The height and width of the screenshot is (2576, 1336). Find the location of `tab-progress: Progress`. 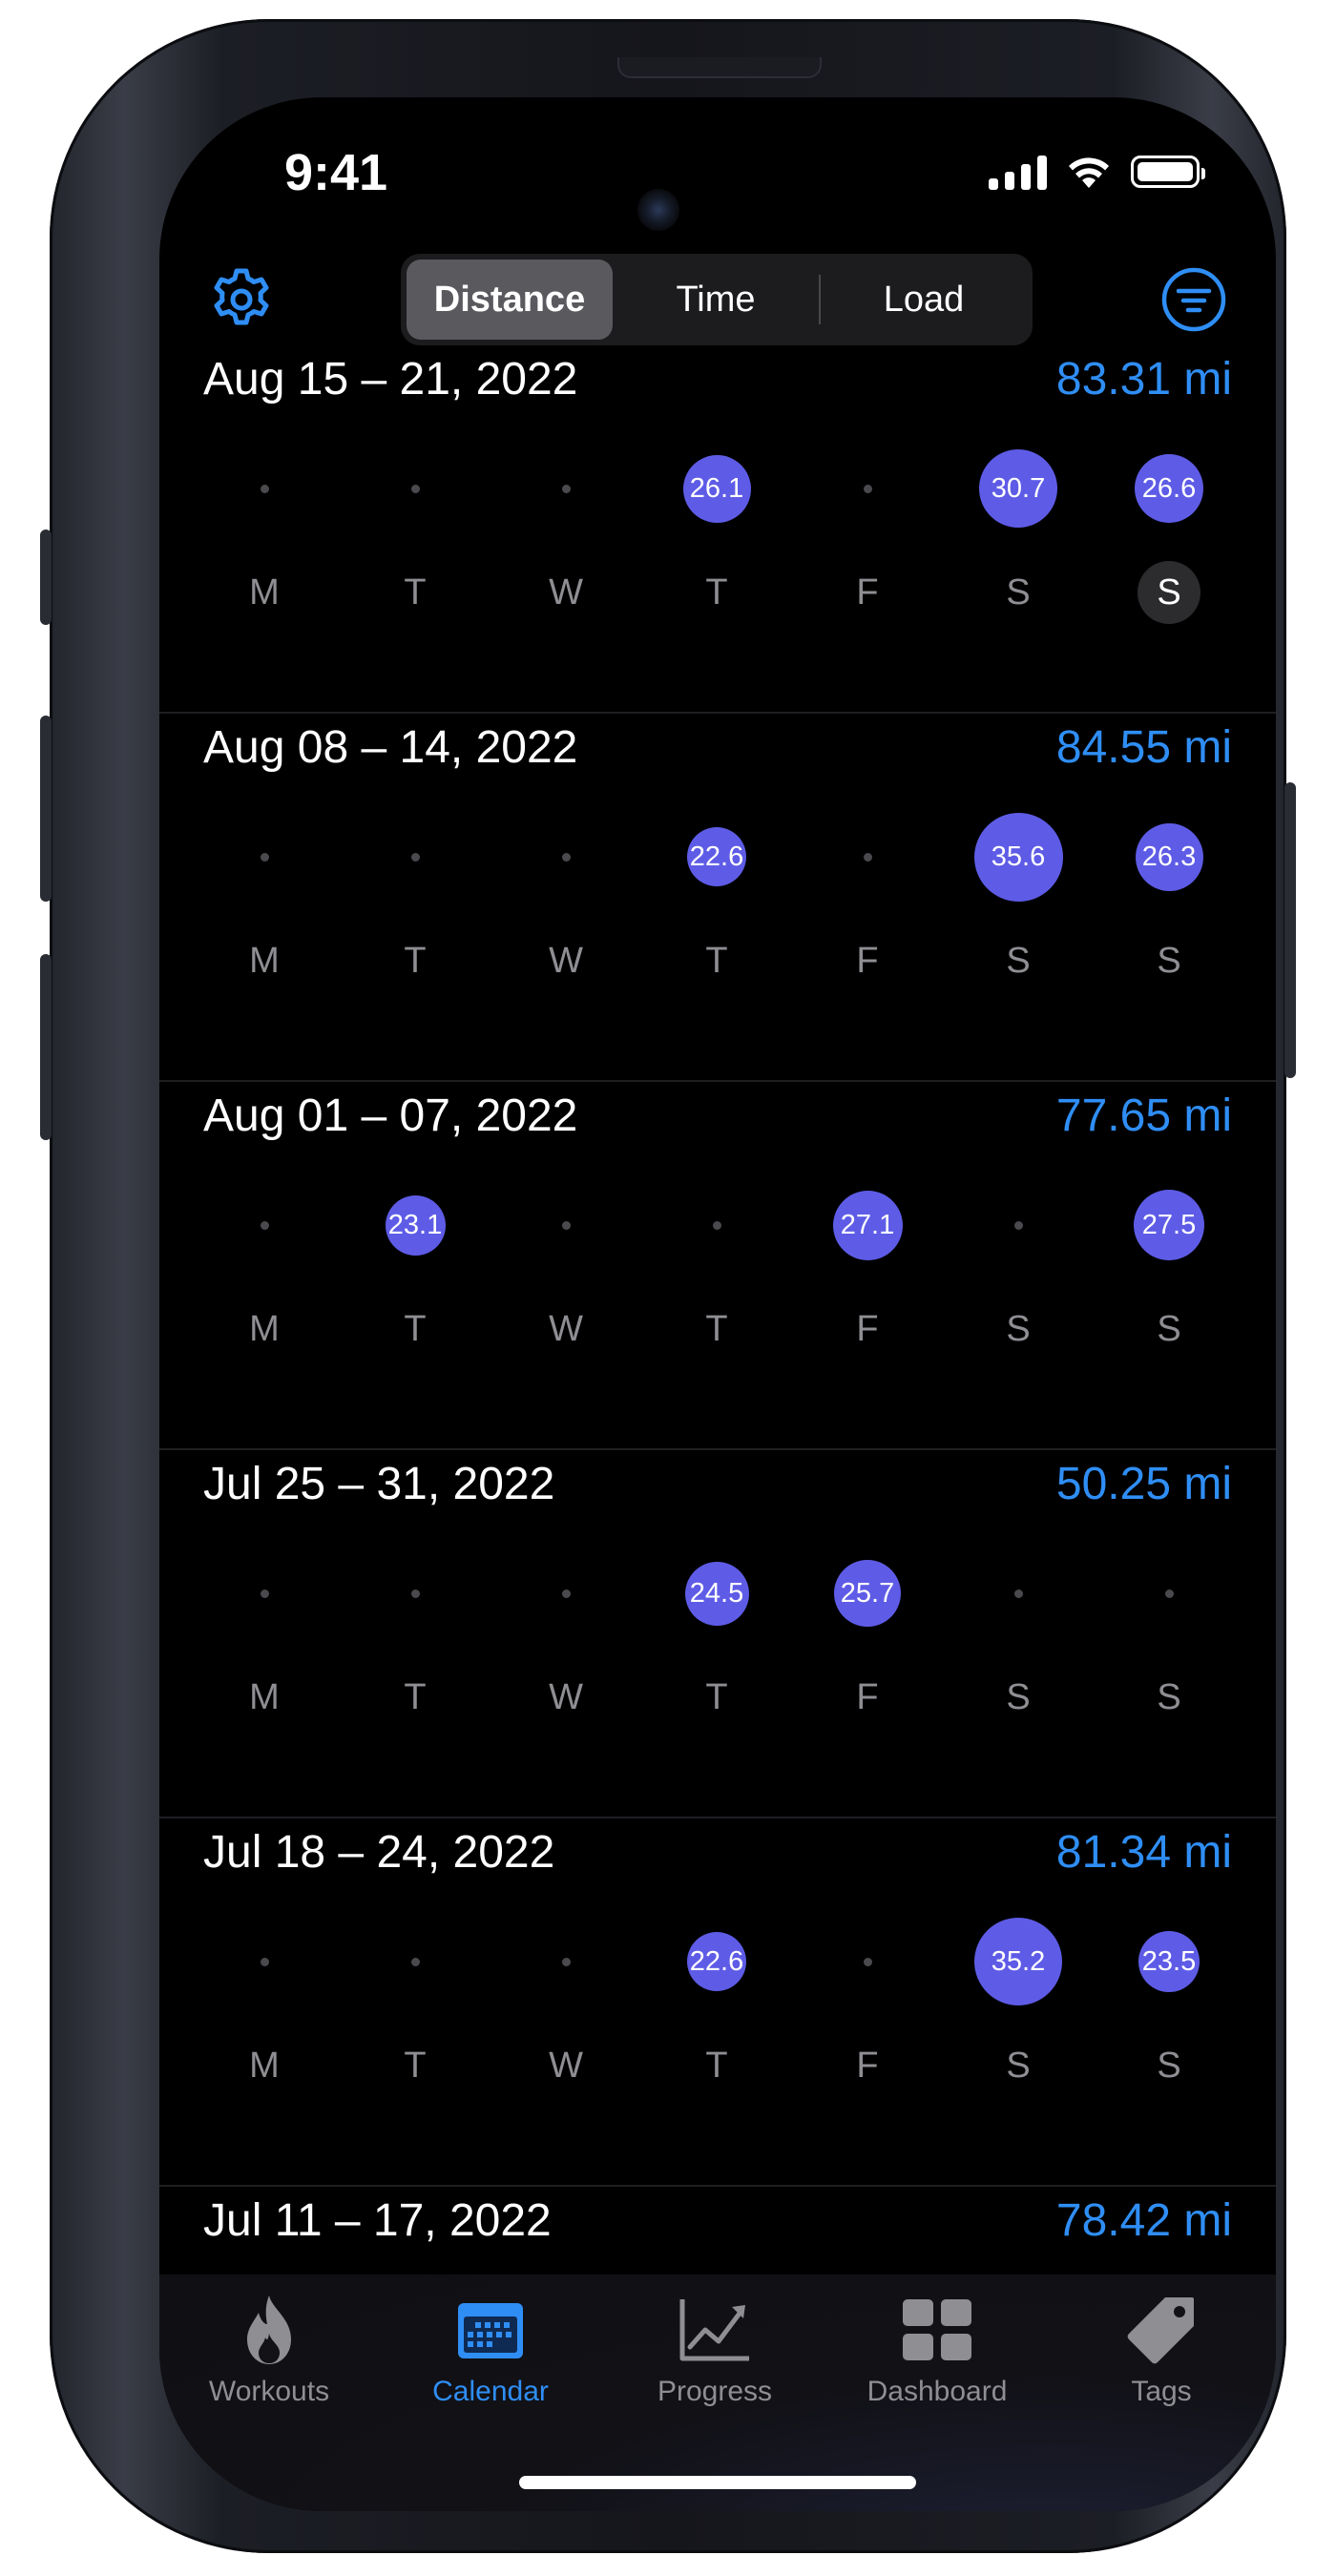

tab-progress: Progress is located at coordinates (715, 2350).